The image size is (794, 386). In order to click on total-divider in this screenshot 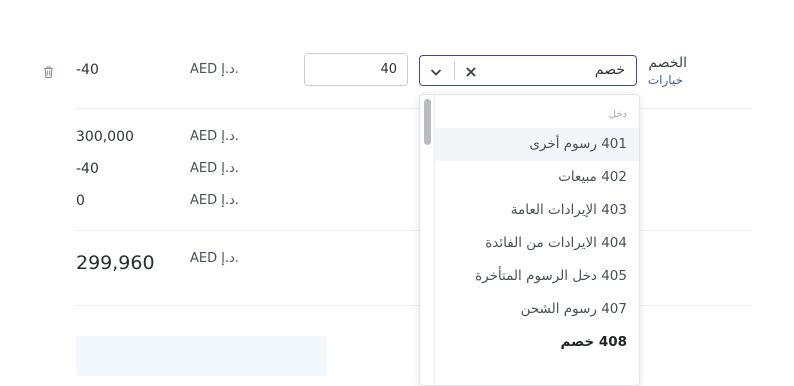, I will do `click(414, 305)`.